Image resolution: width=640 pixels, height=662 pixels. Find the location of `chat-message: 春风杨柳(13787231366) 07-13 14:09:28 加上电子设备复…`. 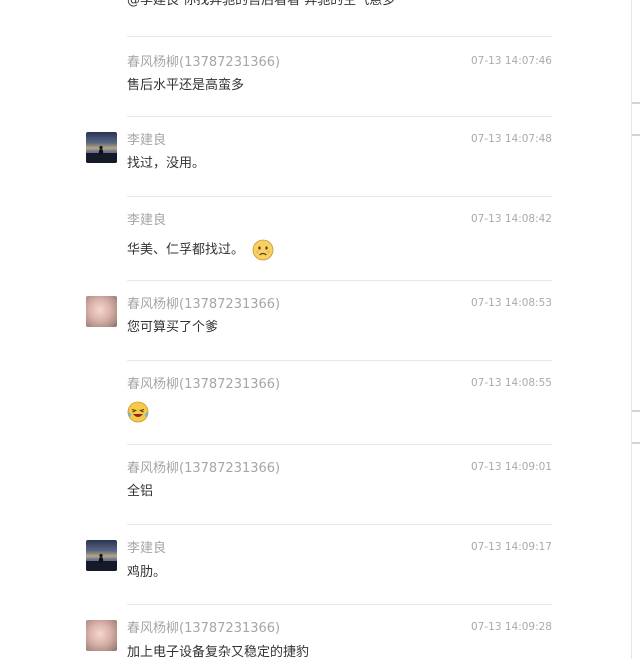

chat-message: 春风杨柳(13787231366) 07-13 14:09:28 加上电子设备复… is located at coordinates (319, 640).